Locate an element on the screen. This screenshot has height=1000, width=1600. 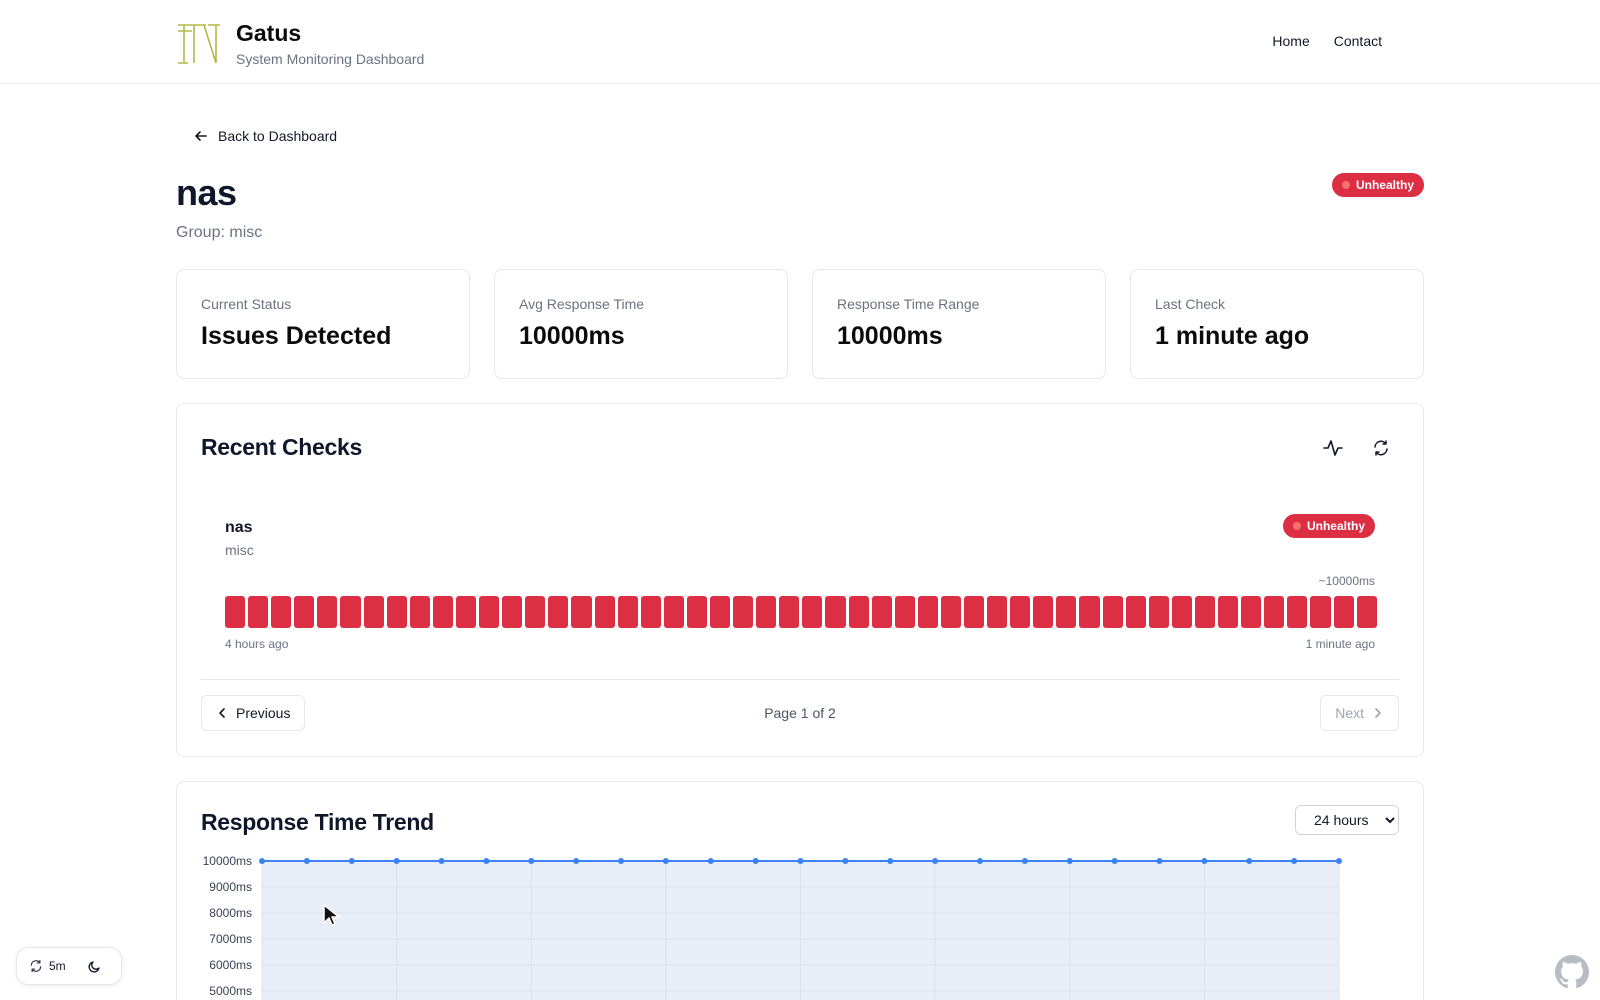
back-to-dashboard-link: Back to Dashboard is located at coordinates (265, 136).